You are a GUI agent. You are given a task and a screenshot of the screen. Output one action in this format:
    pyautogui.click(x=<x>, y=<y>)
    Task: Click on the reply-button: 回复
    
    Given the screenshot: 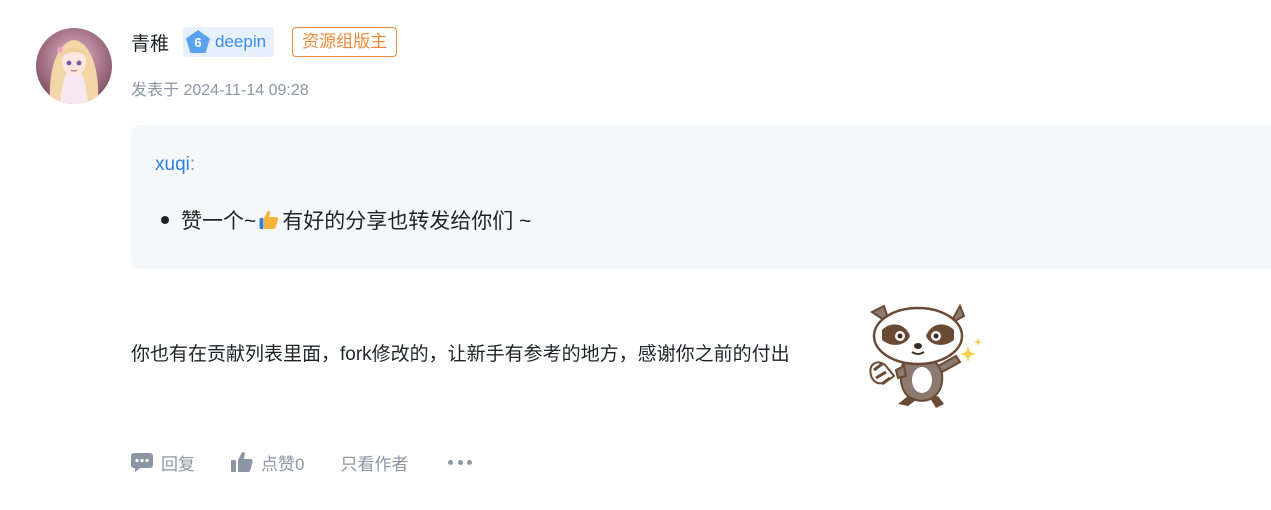 What is the action you would take?
    pyautogui.click(x=163, y=462)
    